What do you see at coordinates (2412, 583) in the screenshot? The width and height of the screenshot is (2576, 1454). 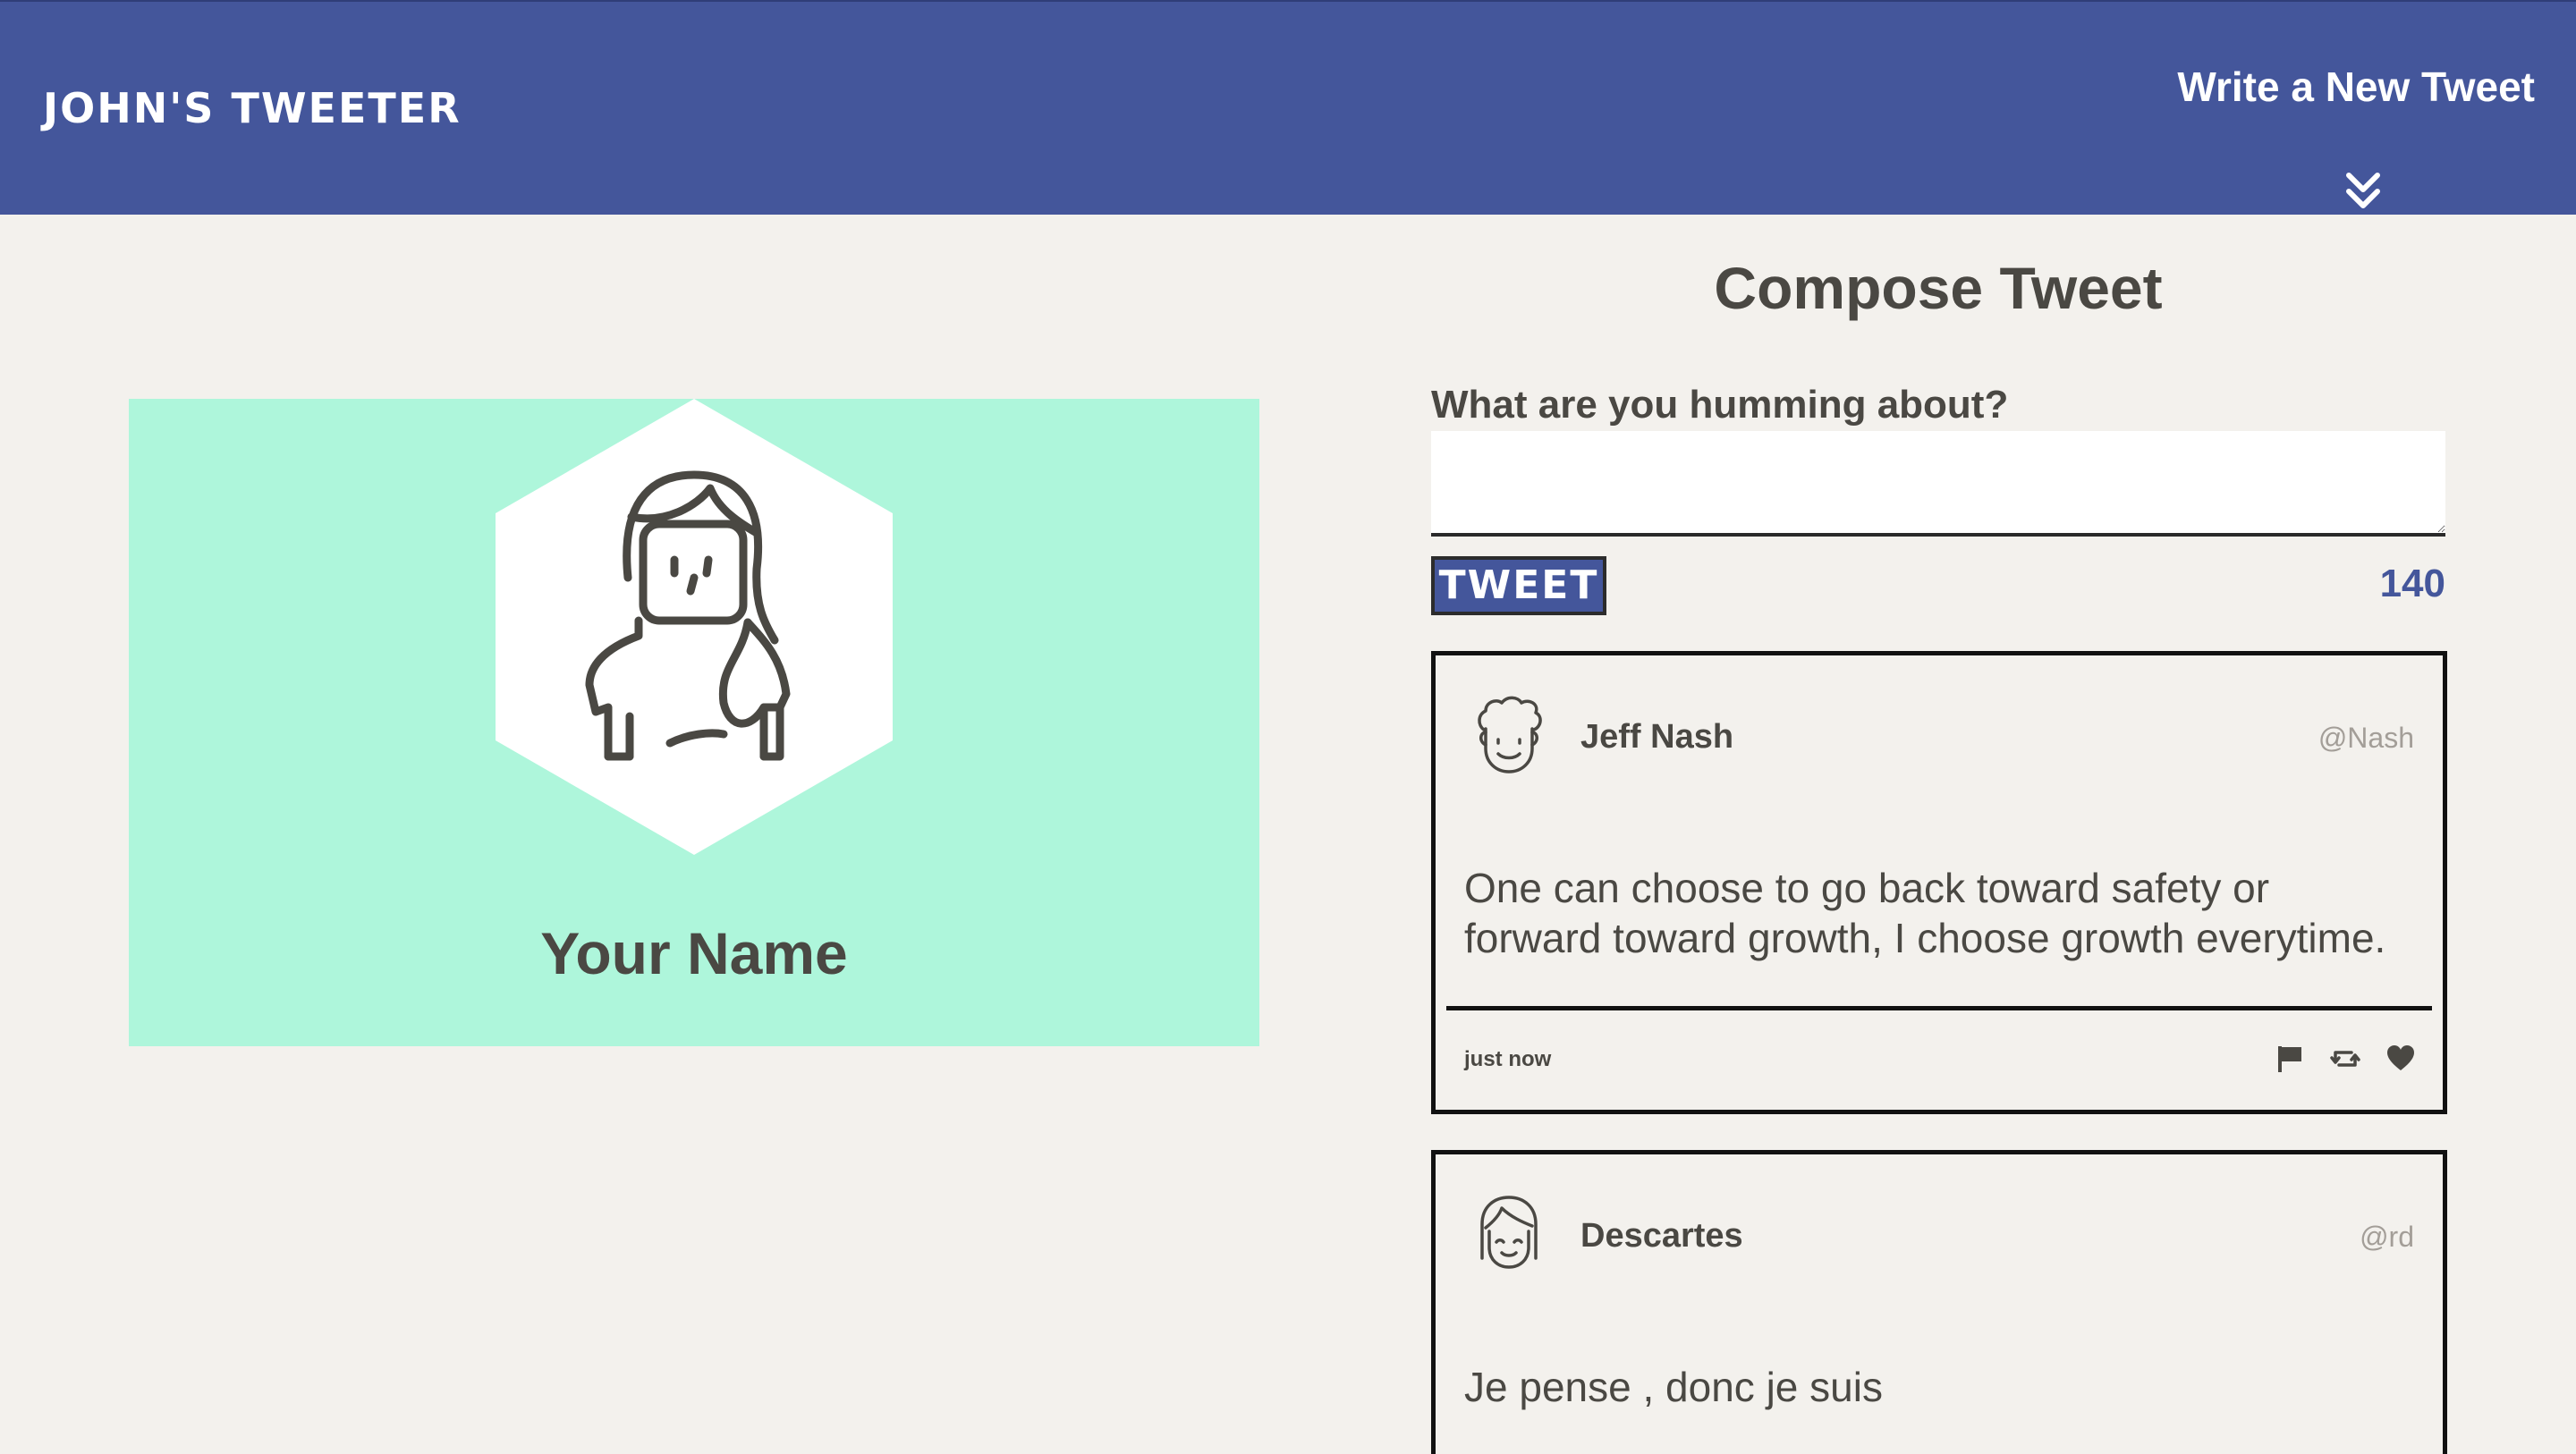 I see `char-counter: 140` at bounding box center [2412, 583].